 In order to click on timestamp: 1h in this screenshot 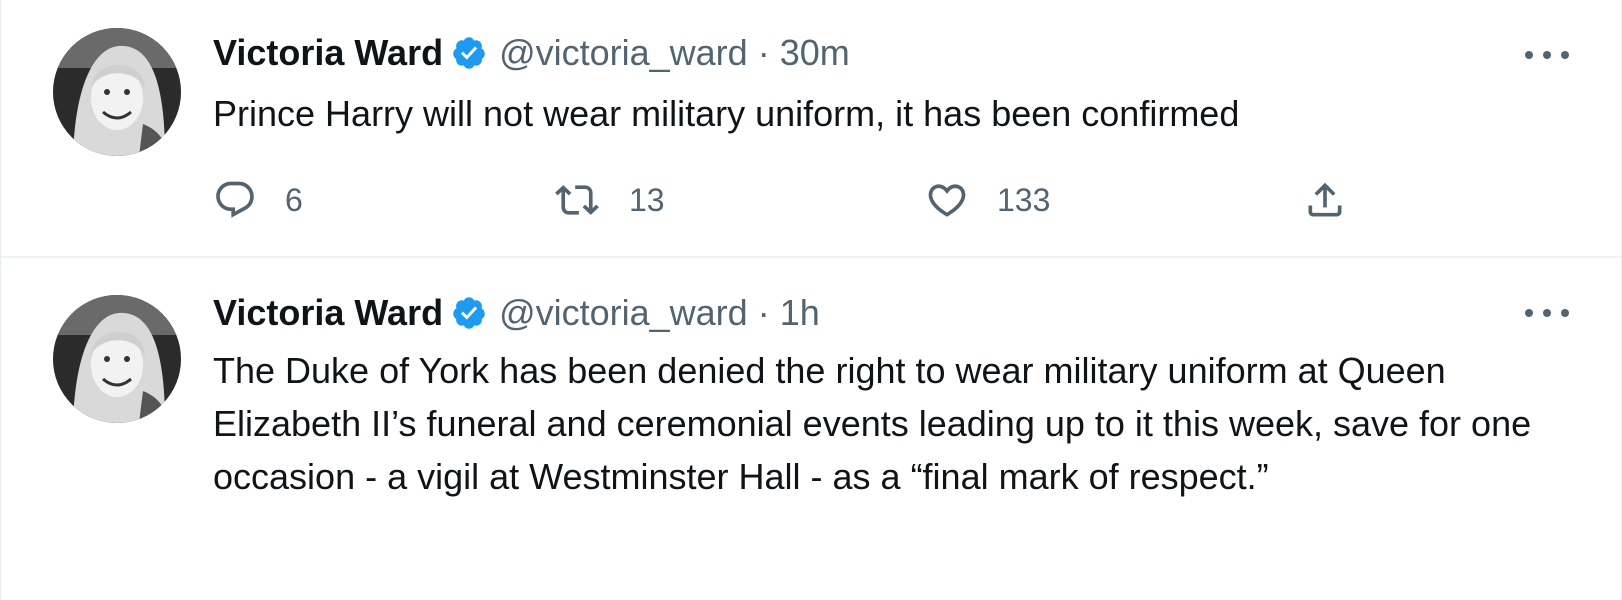, I will do `click(800, 313)`.